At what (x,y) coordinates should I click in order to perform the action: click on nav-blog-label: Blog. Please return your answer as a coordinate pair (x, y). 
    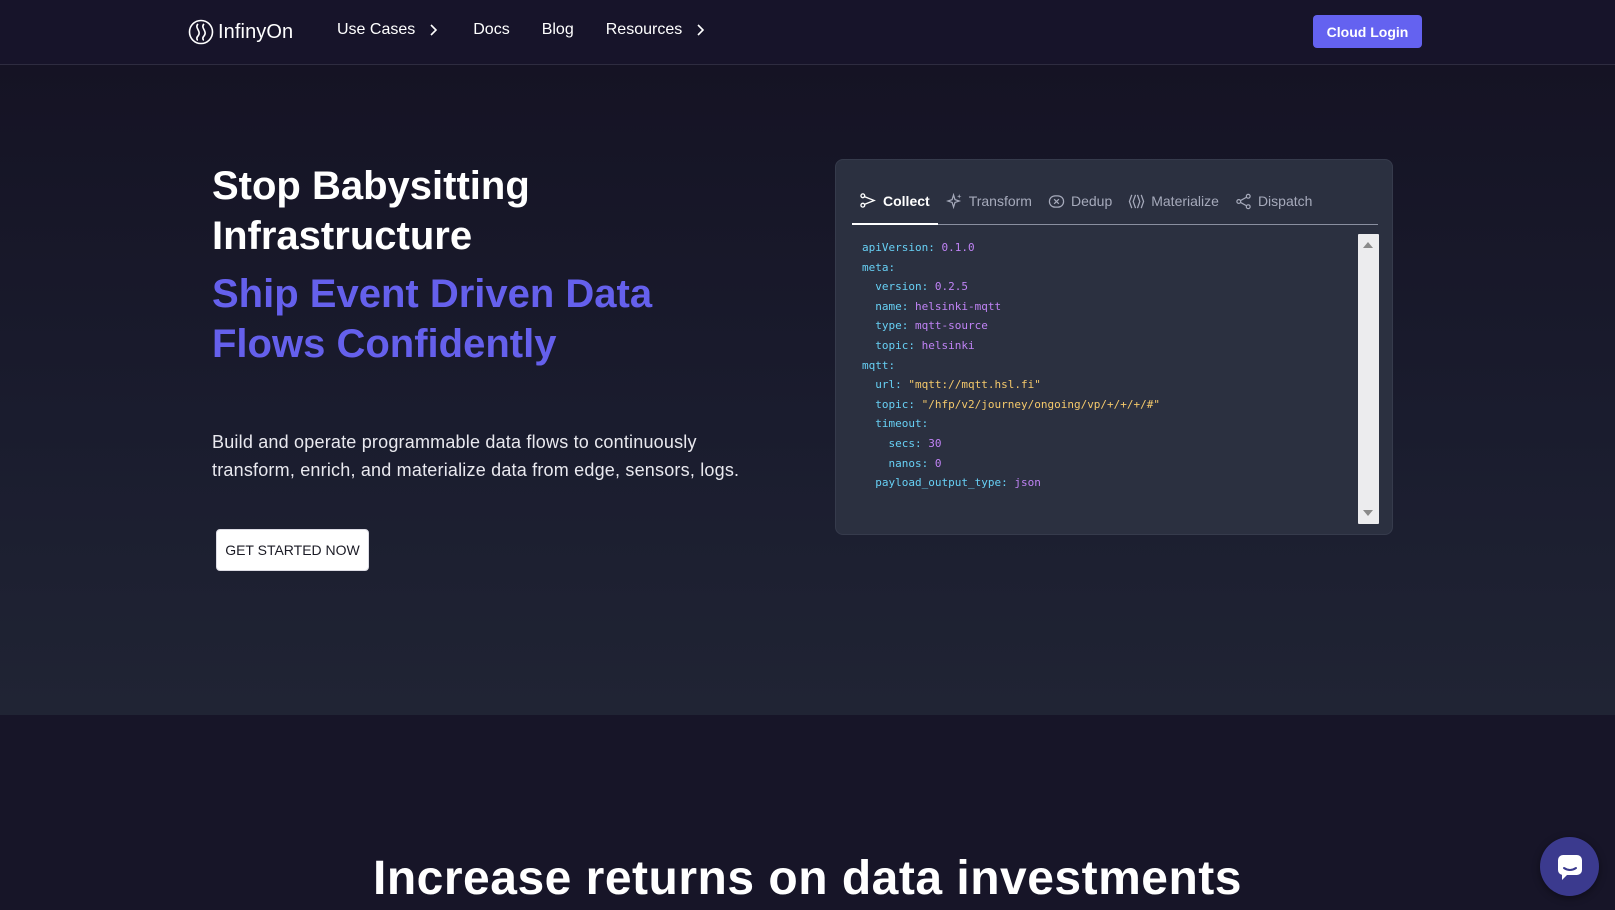
    Looking at the image, I should click on (557, 29).